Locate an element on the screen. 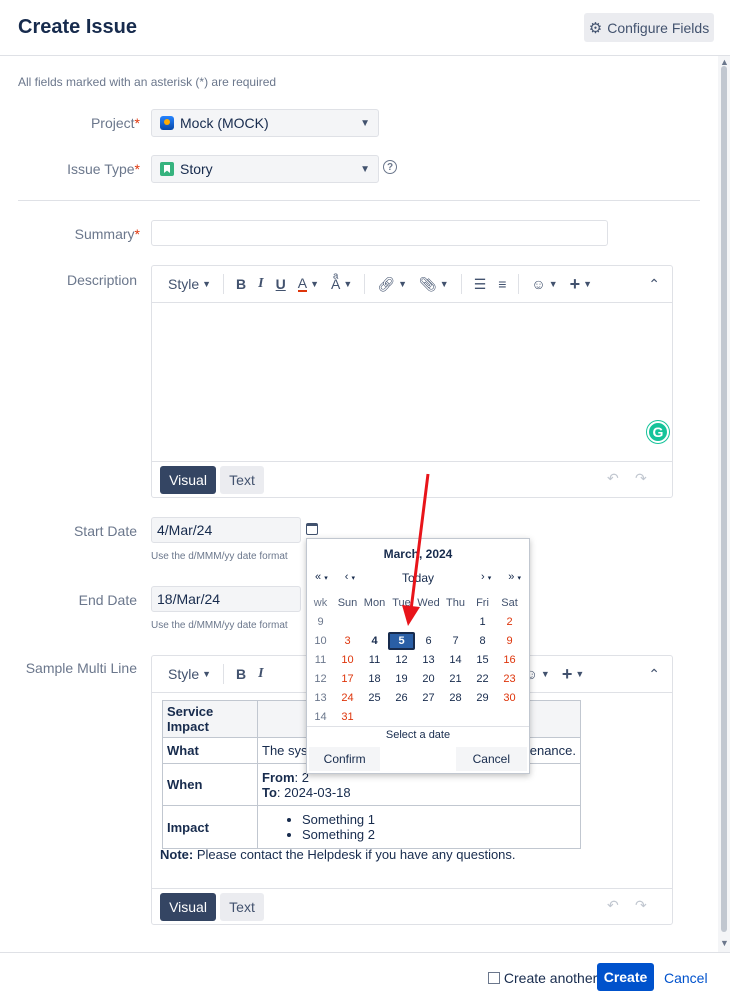 Image resolution: width=730 pixels, height=999 pixels. create-another-checkbox: Create another is located at coordinates (542, 978).